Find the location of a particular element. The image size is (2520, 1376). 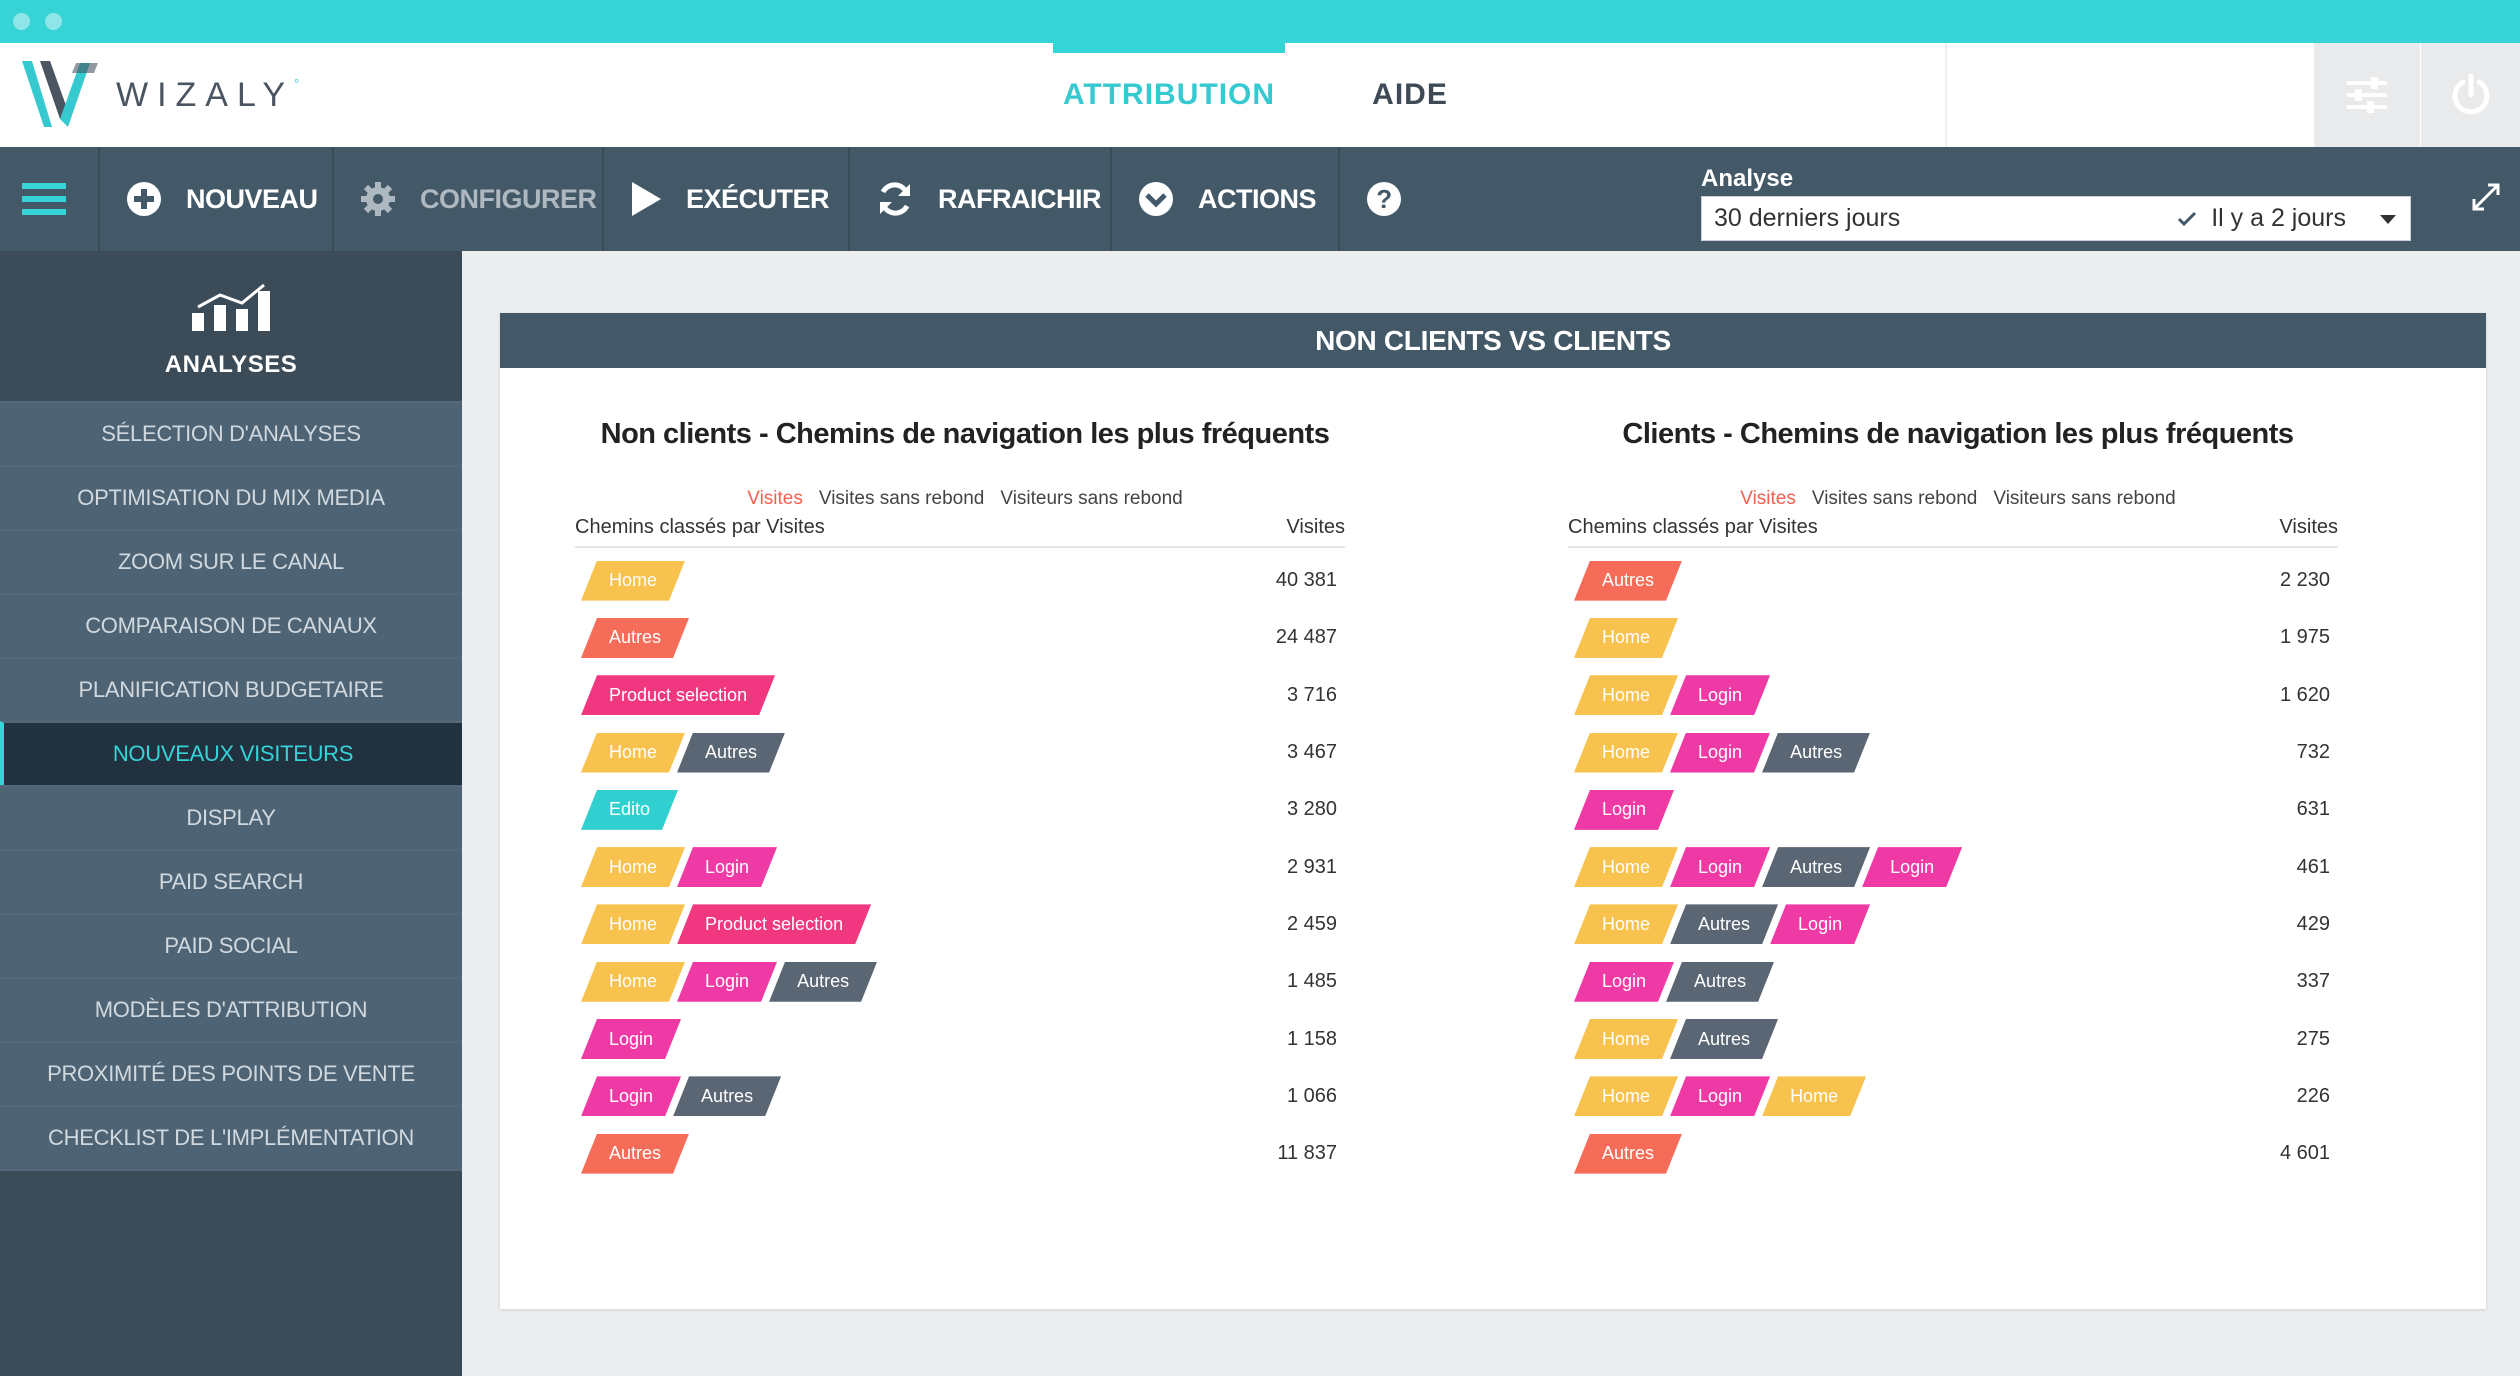

path-step-chip: Login is located at coordinates (727, 867).